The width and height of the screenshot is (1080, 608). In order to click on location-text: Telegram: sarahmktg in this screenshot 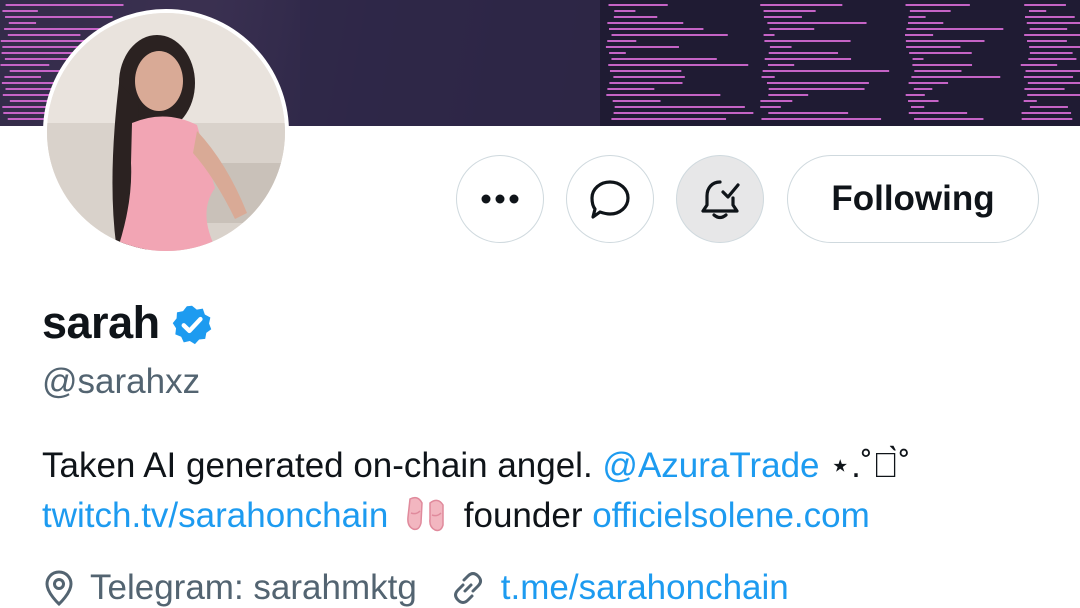, I will do `click(253, 587)`.